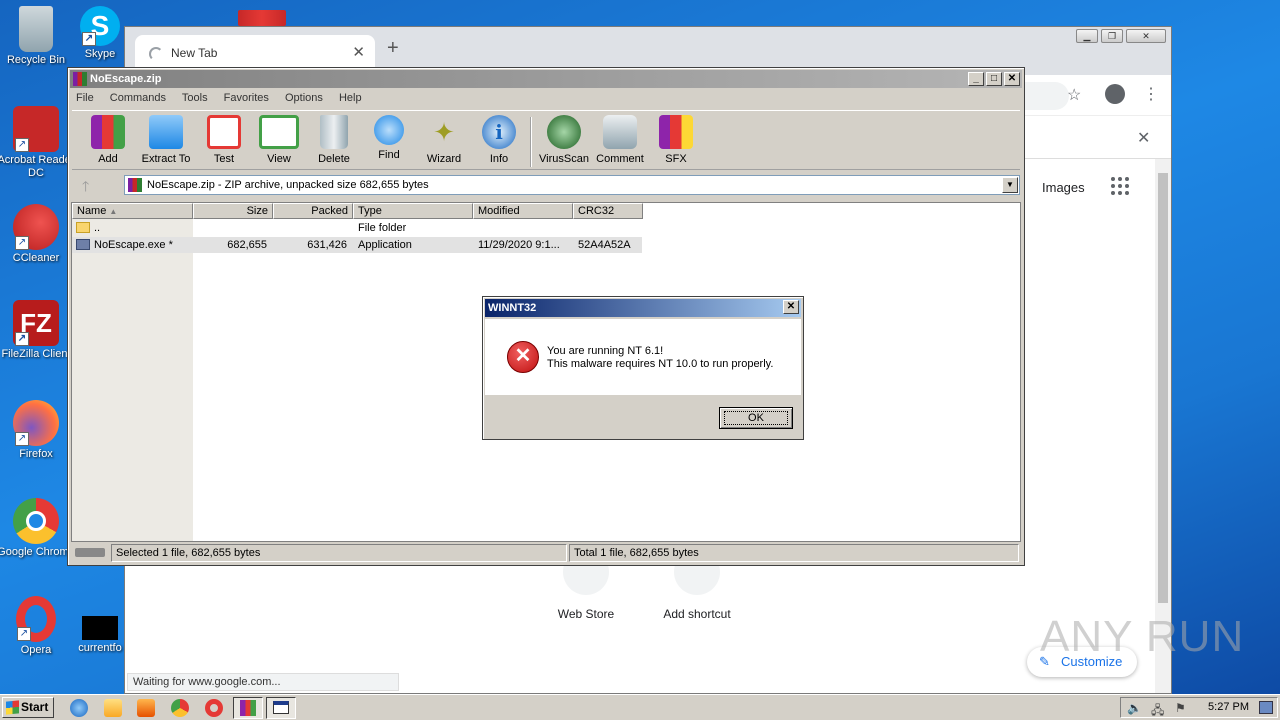 This screenshot has width=1280, height=720. I want to click on clock: 5:27 PM, so click(1228, 707).